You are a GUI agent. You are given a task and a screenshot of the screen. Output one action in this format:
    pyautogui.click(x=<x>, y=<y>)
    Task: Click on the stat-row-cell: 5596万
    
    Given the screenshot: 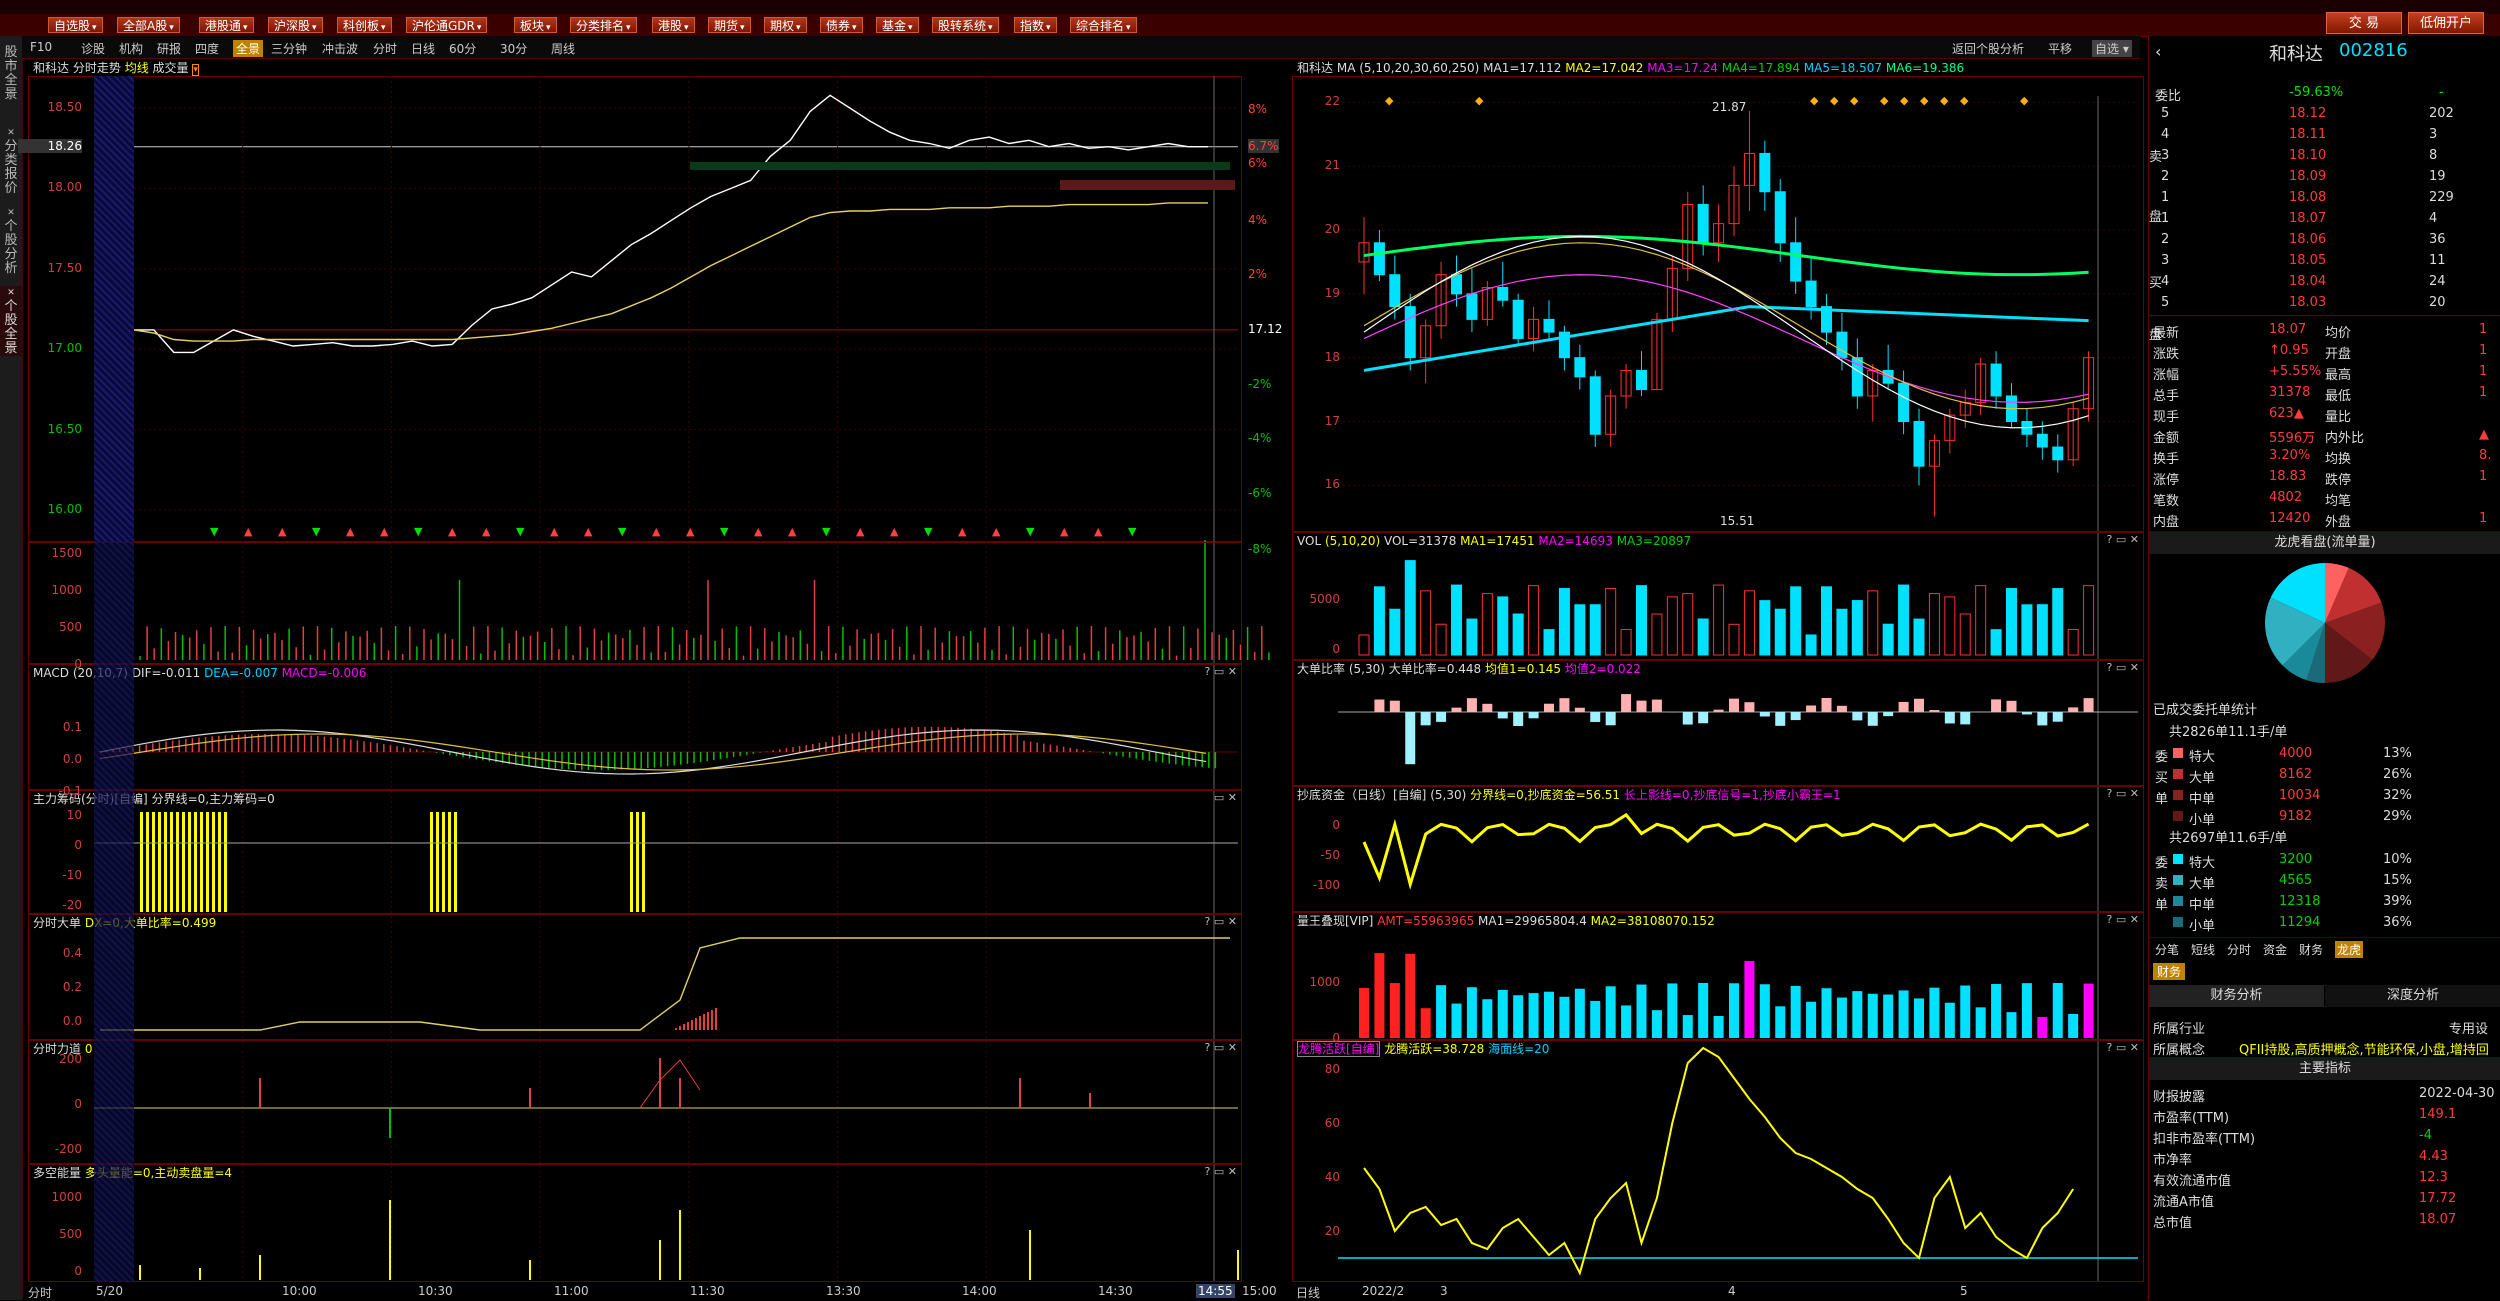 What is the action you would take?
    pyautogui.click(x=2292, y=436)
    